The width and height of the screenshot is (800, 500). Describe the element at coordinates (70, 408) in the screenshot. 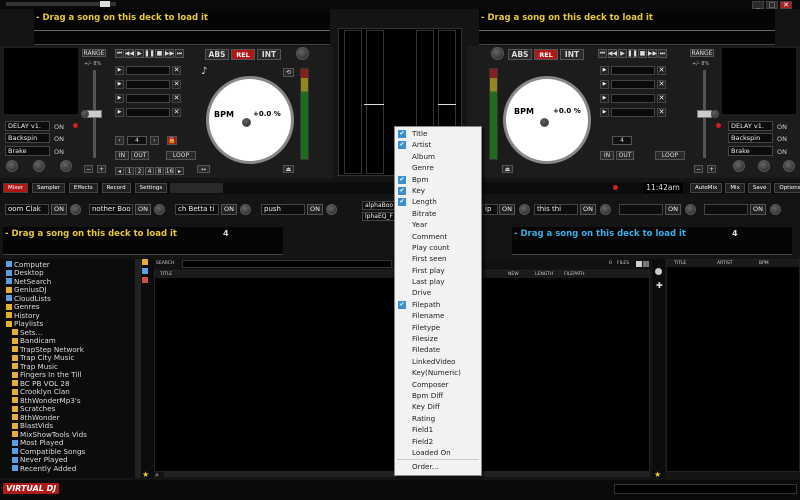

I see `tree-item: Scratches` at that location.